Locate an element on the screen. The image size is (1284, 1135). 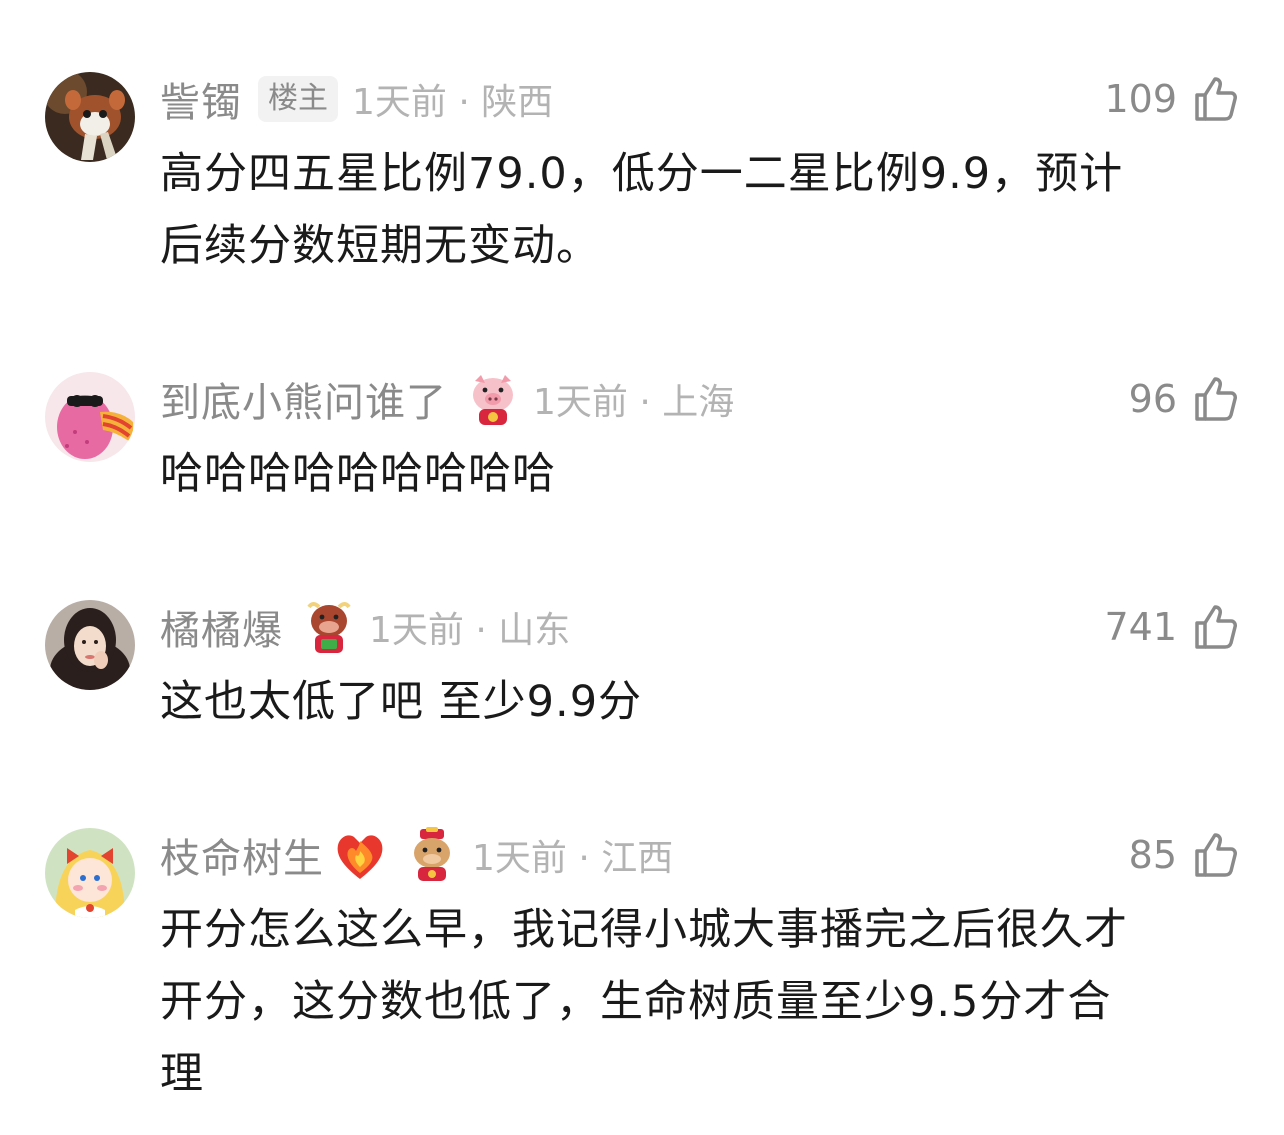
like-button: 96 is located at coordinates (1184, 399).